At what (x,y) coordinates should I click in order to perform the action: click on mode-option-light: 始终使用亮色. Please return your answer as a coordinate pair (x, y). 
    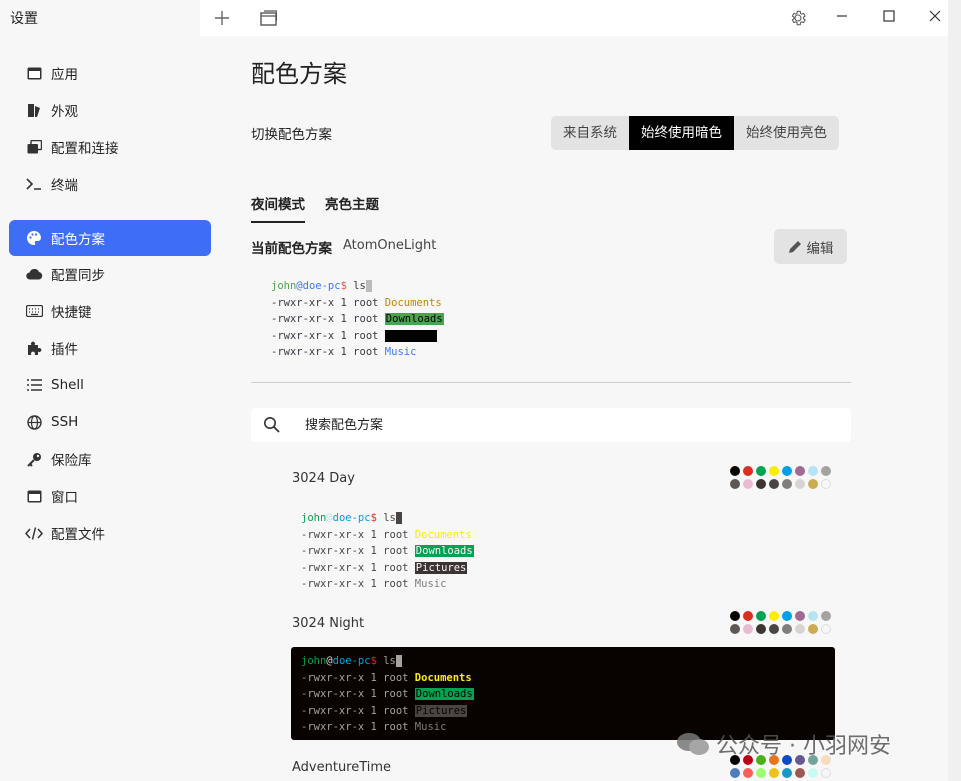
    Looking at the image, I should click on (786, 133).